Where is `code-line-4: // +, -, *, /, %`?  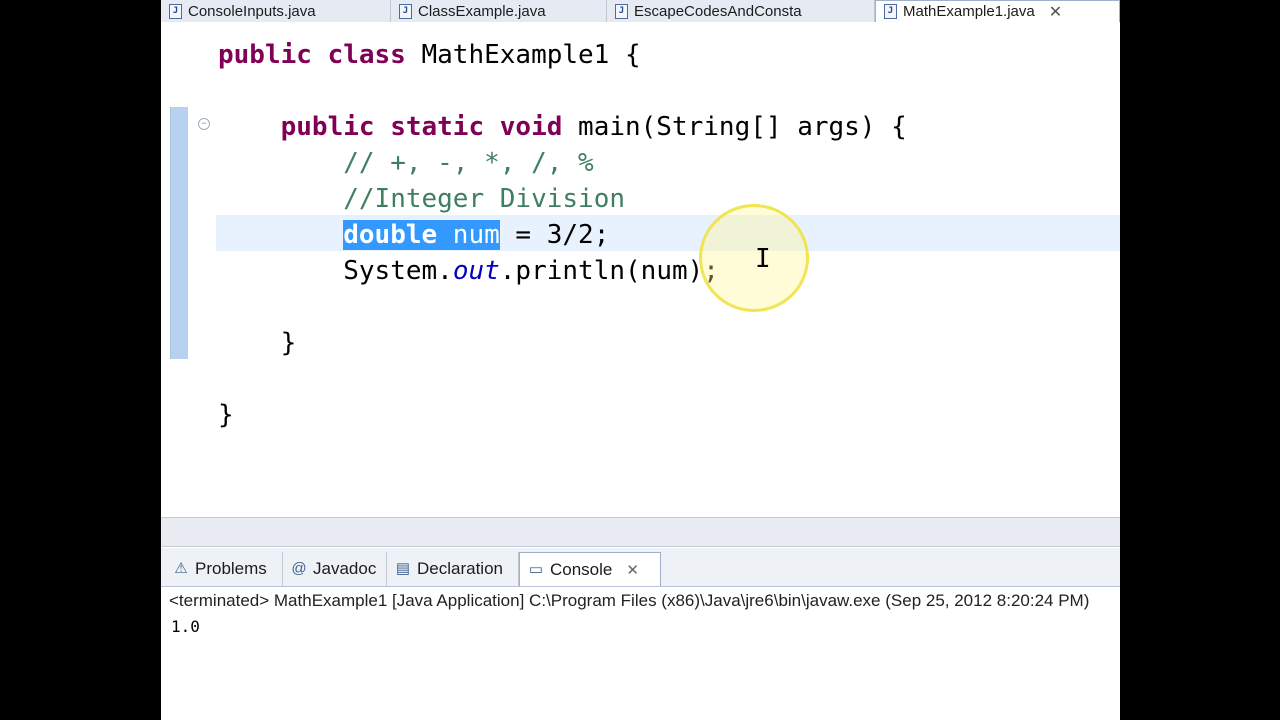
code-line-4: // +, -, *, /, % is located at coordinates (468, 163).